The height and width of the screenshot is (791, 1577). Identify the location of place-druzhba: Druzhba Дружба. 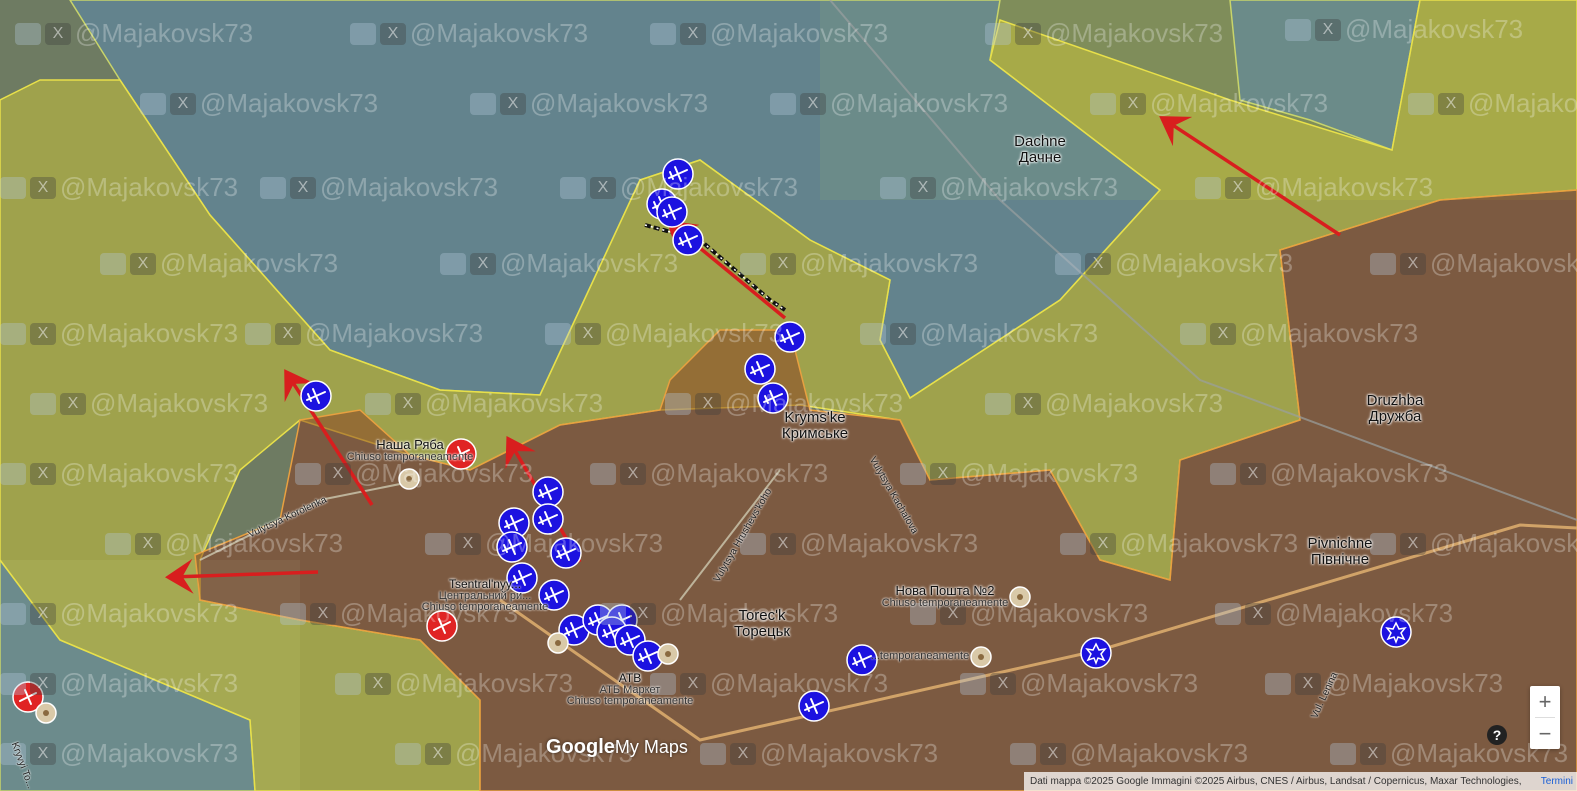
(1395, 409).